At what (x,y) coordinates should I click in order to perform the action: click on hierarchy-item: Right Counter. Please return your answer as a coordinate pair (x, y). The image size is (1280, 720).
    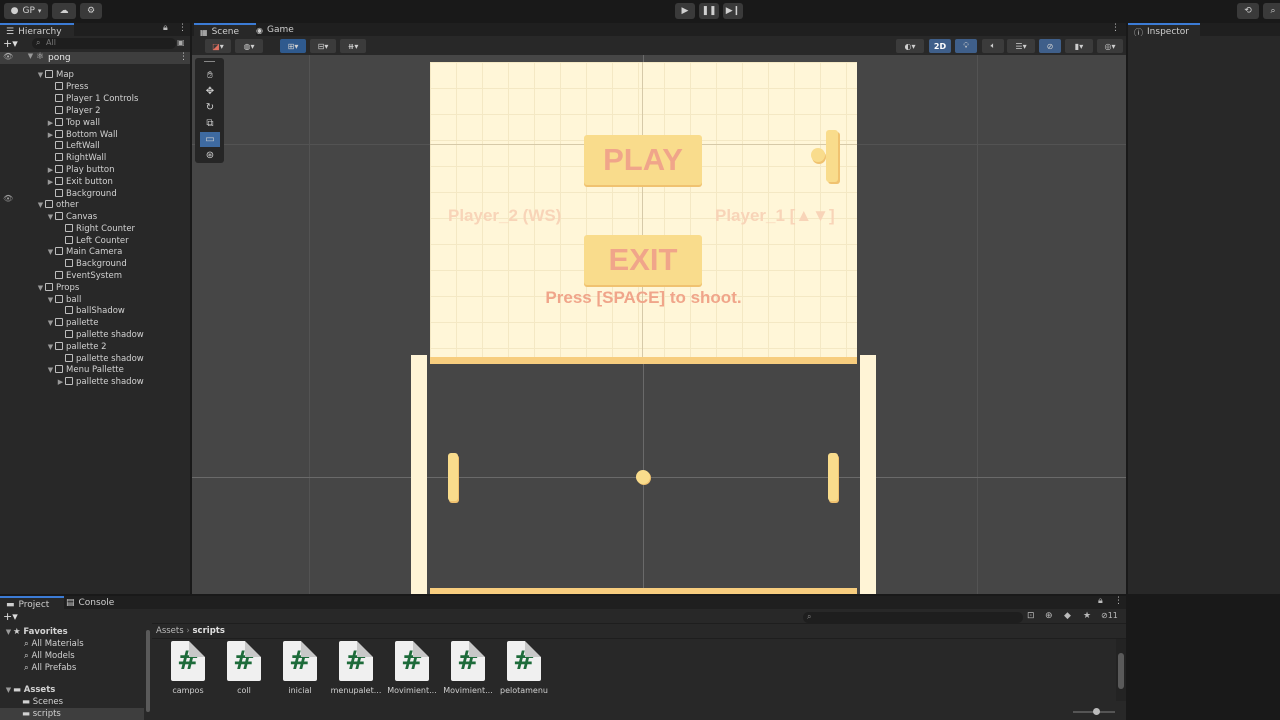
    Looking at the image, I should click on (95, 229).